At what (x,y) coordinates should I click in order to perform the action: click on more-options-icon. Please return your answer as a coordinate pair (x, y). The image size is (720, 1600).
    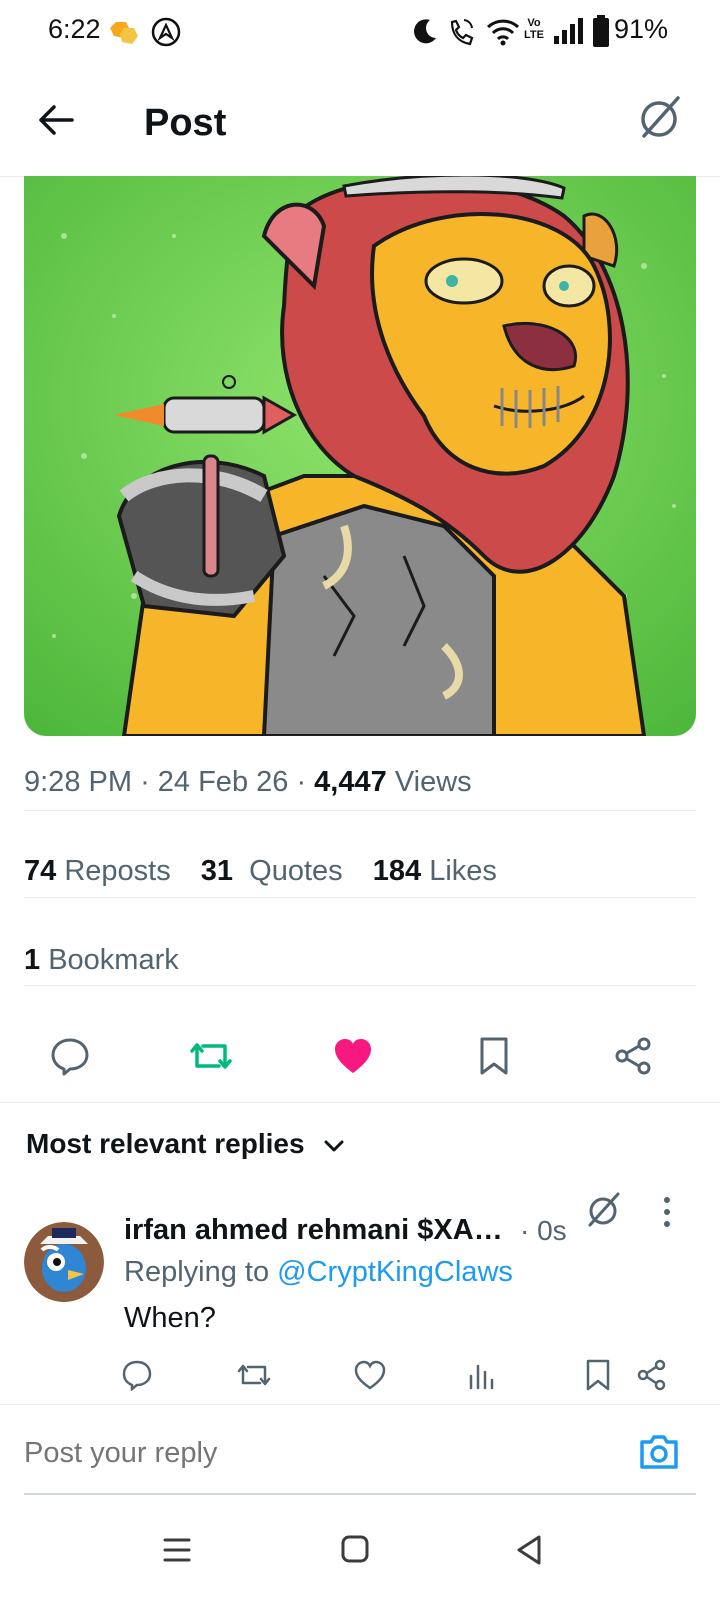
    Looking at the image, I should click on (667, 1212).